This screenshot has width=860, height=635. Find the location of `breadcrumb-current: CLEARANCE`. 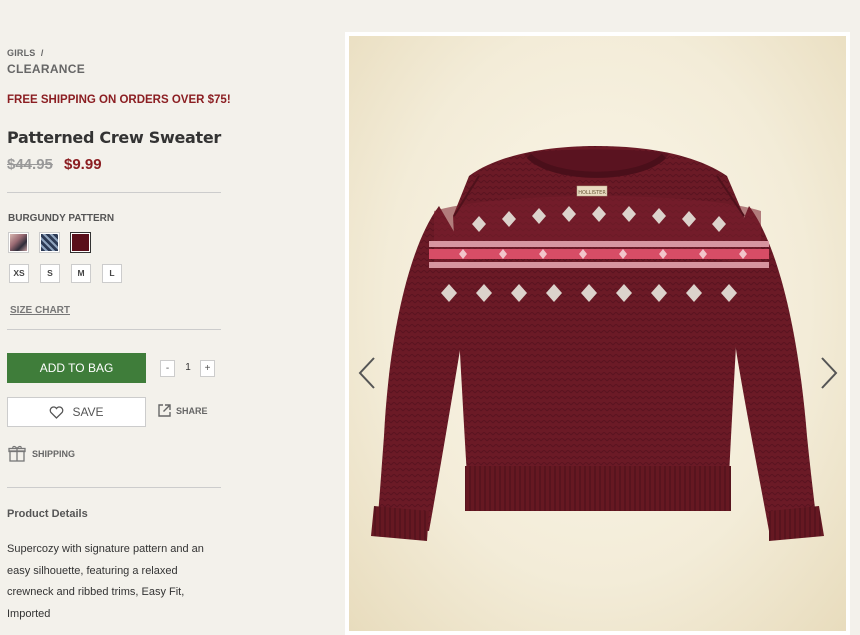

breadcrumb-current: CLEARANCE is located at coordinates (46, 69).